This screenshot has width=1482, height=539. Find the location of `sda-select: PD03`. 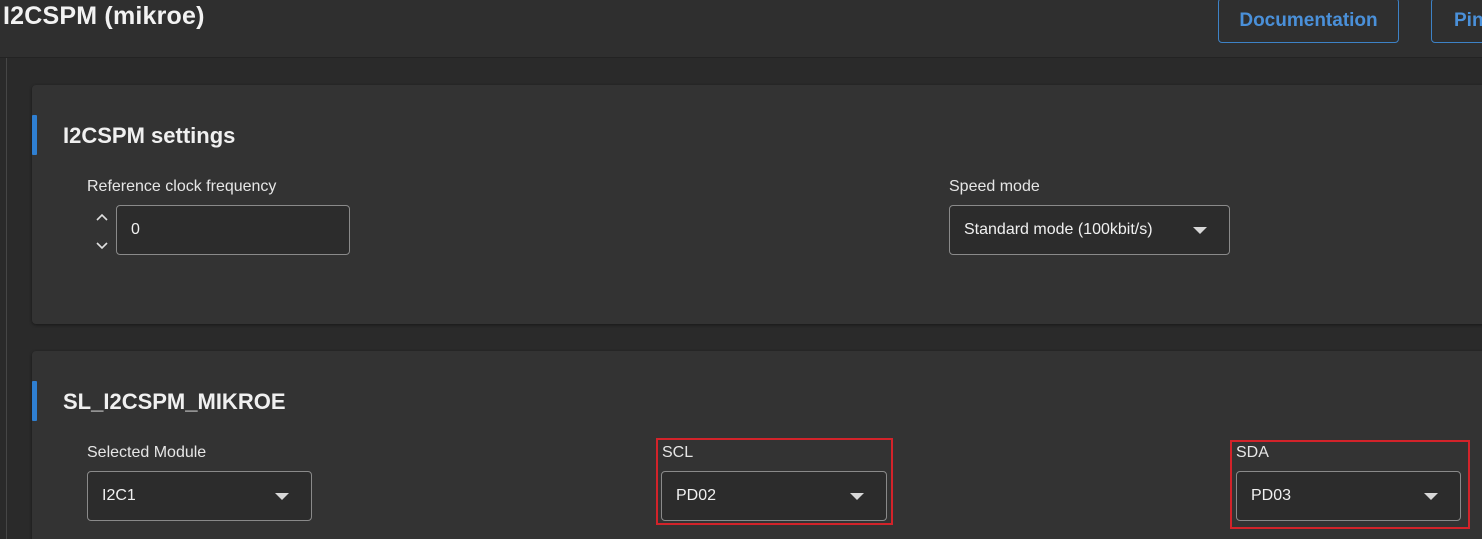

sda-select: PD03 is located at coordinates (1348, 496).